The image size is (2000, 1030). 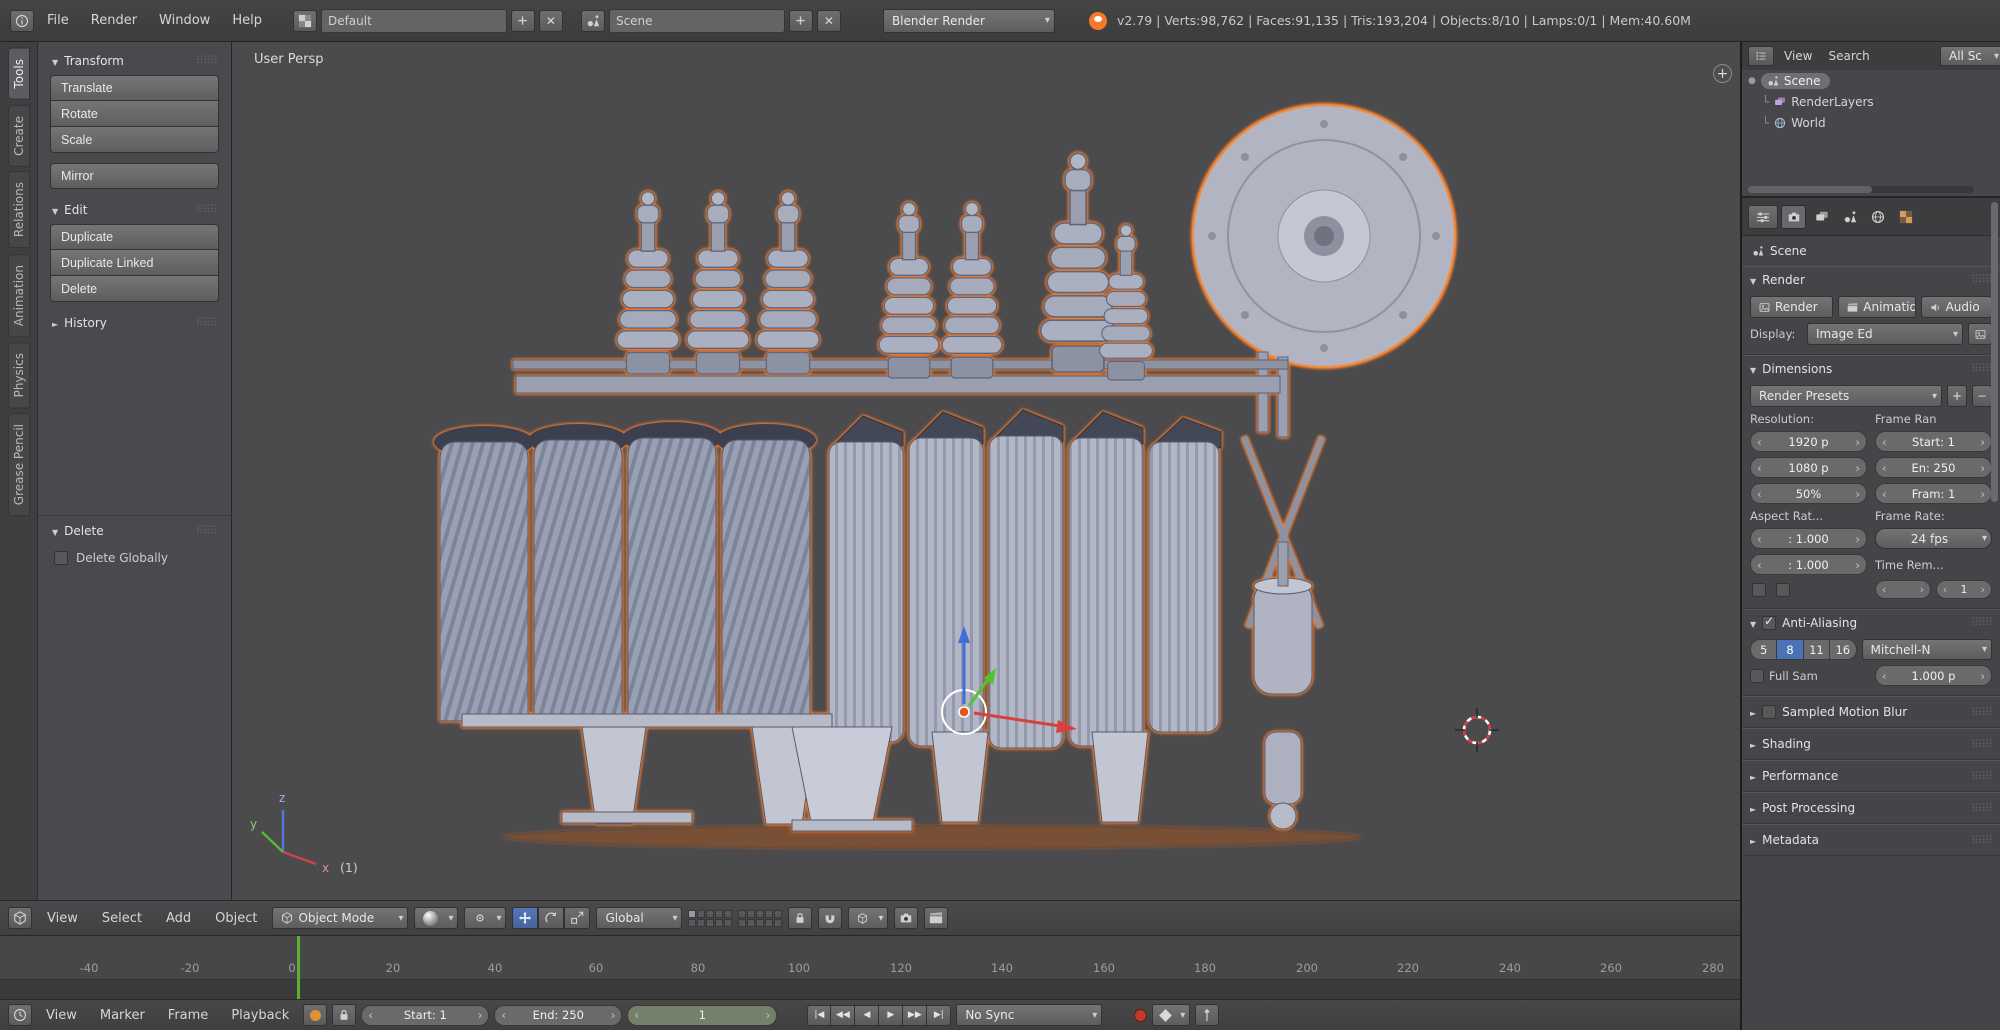 I want to click on lock-frame-button, so click(x=344, y=1015).